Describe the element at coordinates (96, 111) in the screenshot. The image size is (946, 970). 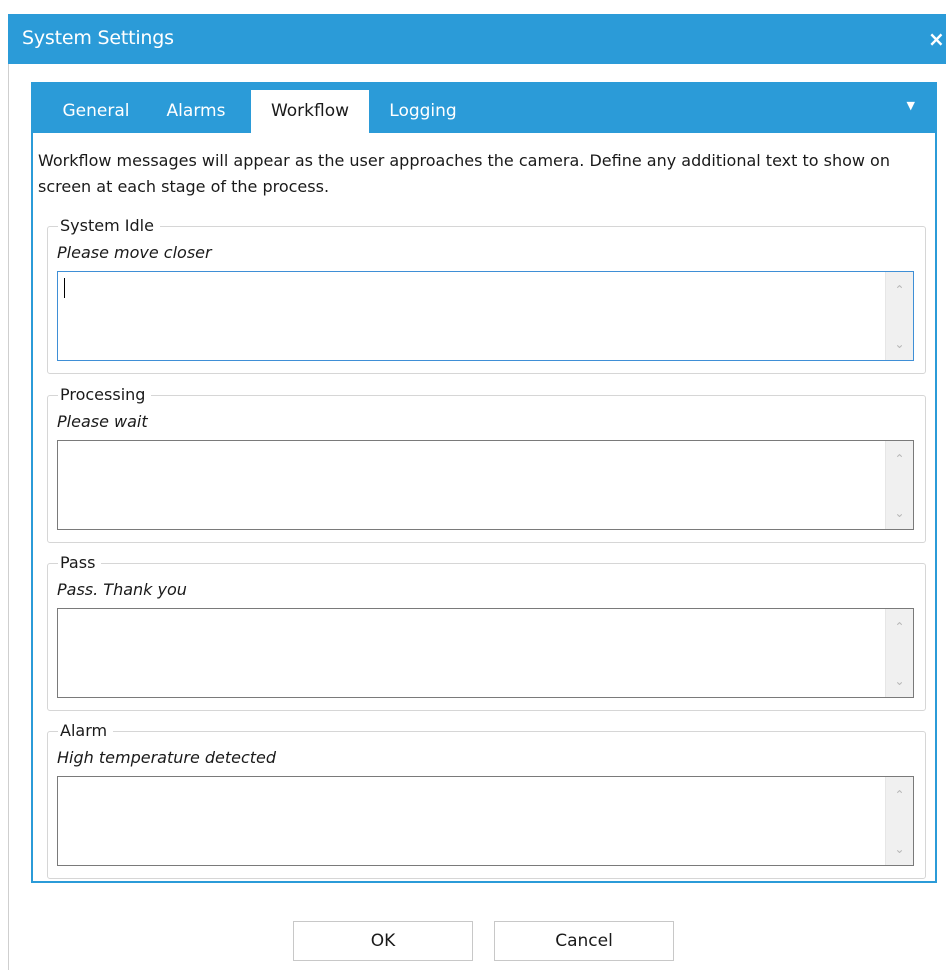
I see `tab-general: General` at that location.